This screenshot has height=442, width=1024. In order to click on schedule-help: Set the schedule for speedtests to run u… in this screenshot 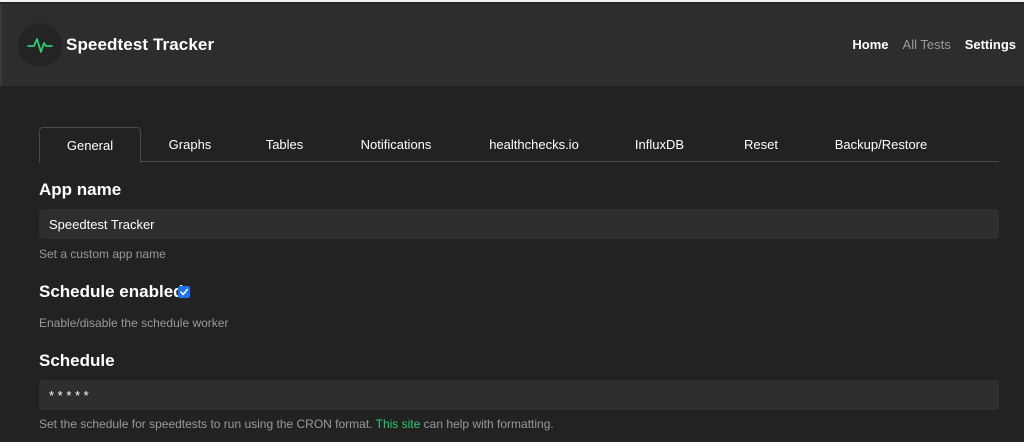, I will do `click(296, 424)`.